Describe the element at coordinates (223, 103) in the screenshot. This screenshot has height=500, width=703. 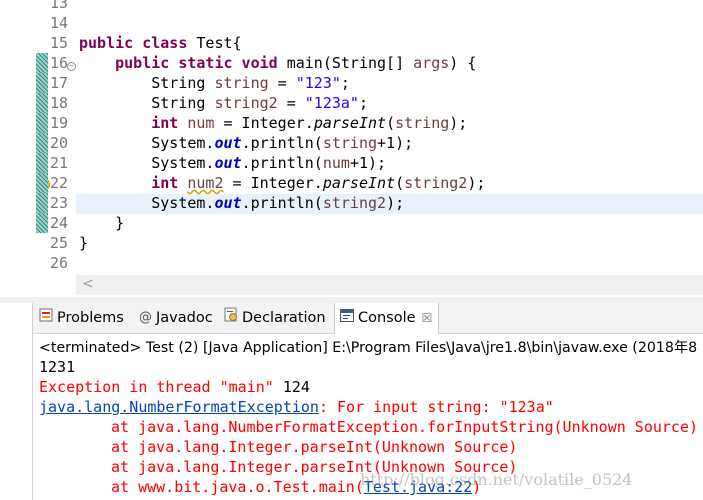
I see `code-text: String string2 = "123a";` at that location.